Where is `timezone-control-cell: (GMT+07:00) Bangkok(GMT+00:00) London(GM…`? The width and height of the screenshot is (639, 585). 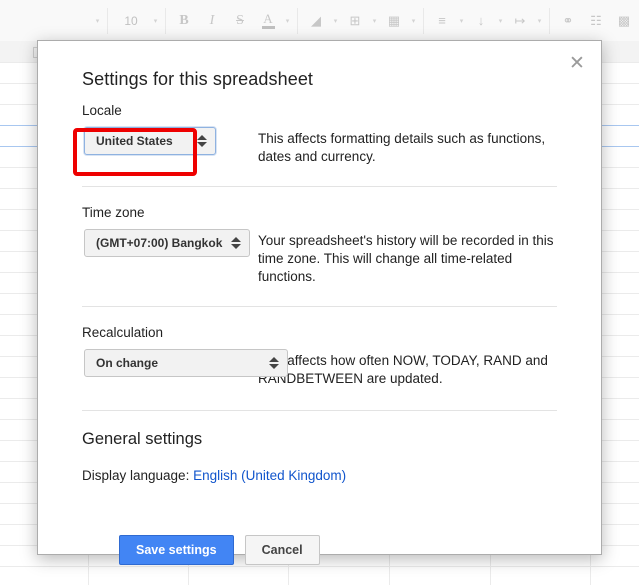
timezone-control-cell: (GMT+07:00) Bangkok(GMT+00:00) London(GM… is located at coordinates (170, 243).